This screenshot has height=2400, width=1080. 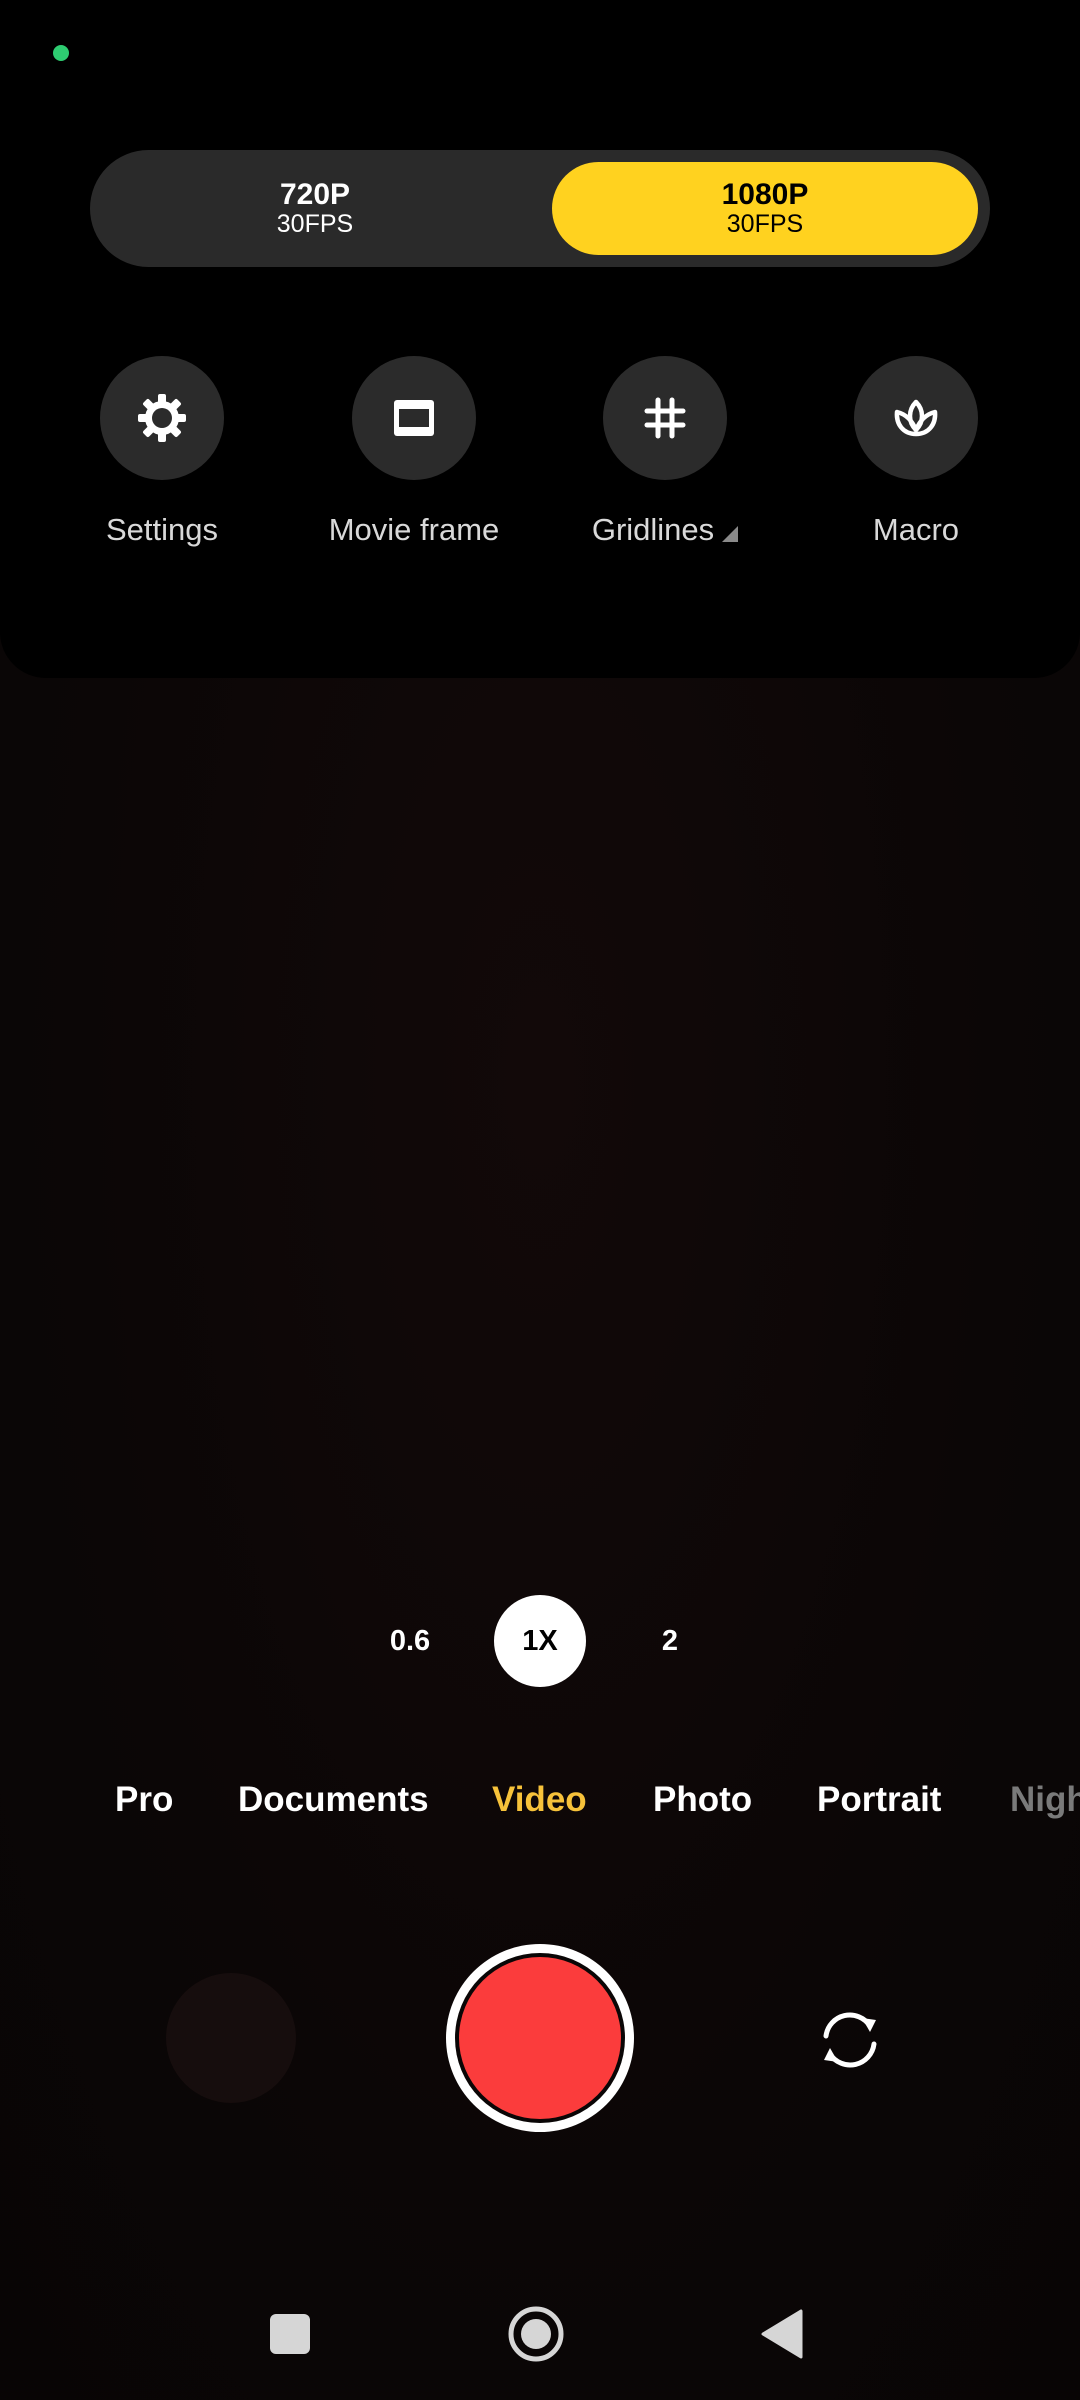 I want to click on settings-button: Settings, so click(x=162, y=452).